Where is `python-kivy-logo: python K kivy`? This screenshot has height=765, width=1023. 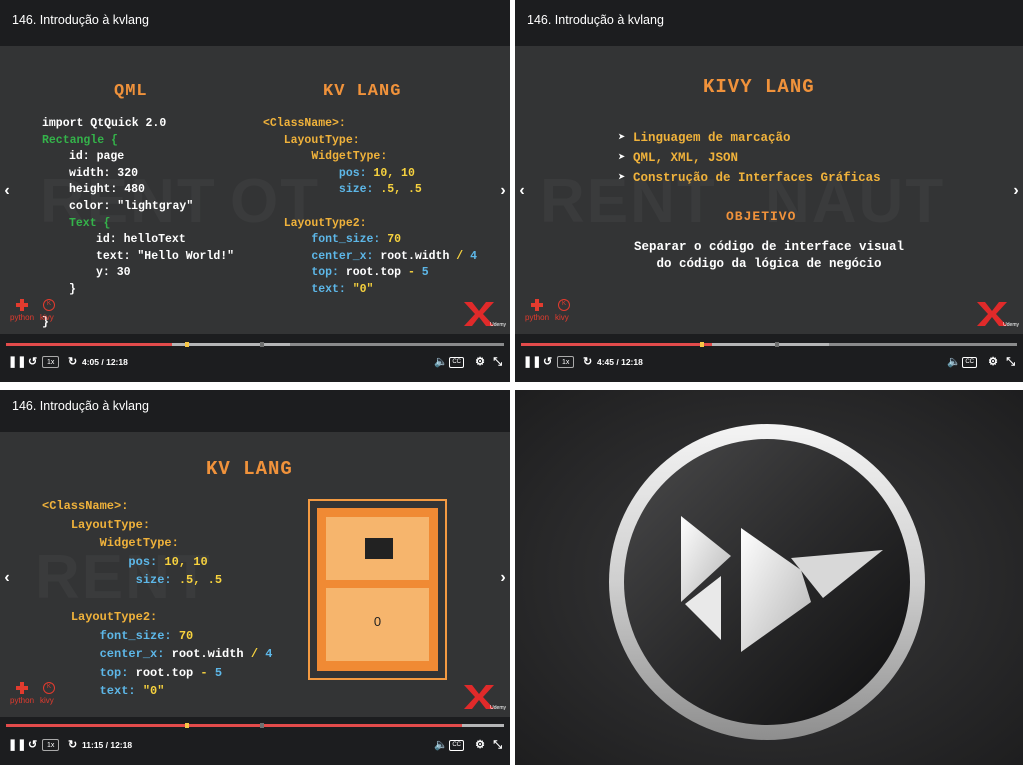
python-kivy-logo: python K kivy is located at coordinates (38, 314).